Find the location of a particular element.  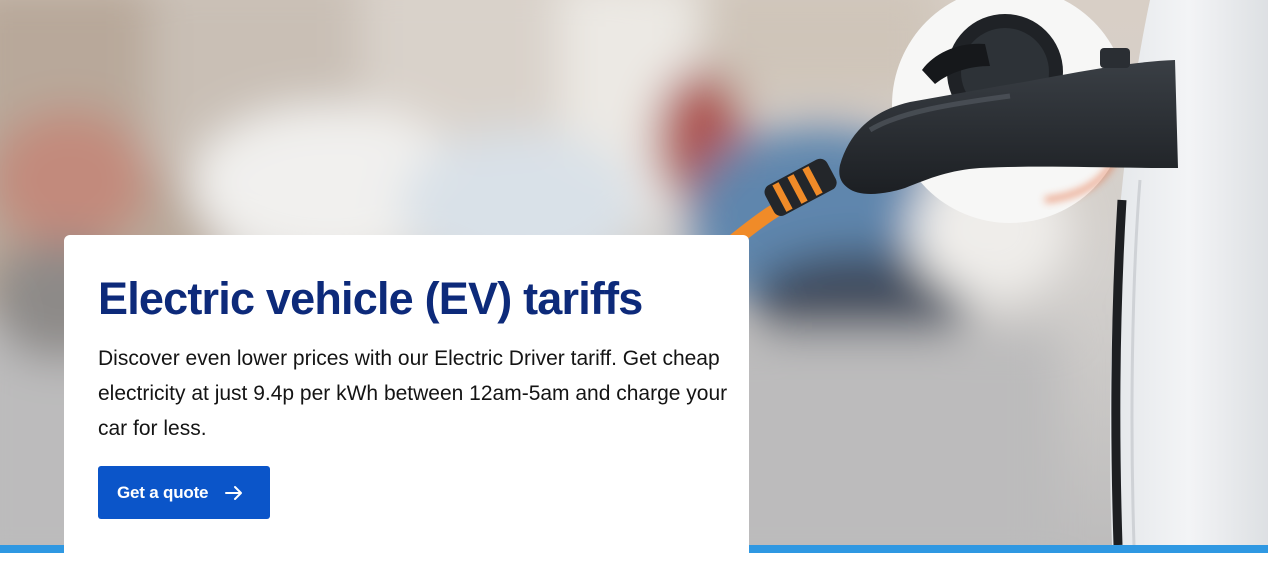

get-a-quote-label: Get a quote is located at coordinates (163, 492).